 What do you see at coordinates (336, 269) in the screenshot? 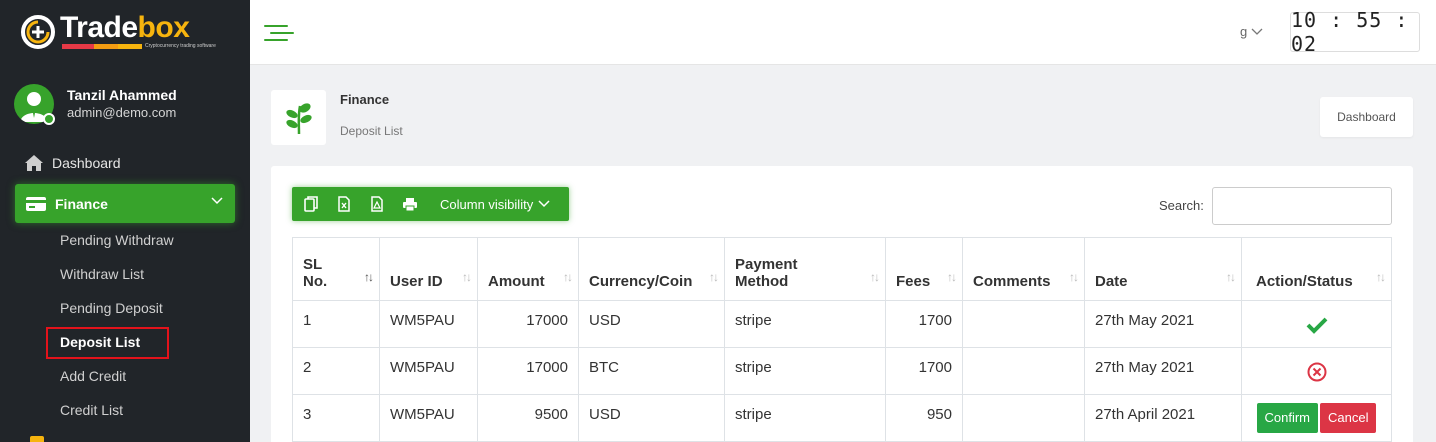
I see `column-header-sl: SL No. ↑↓` at bounding box center [336, 269].